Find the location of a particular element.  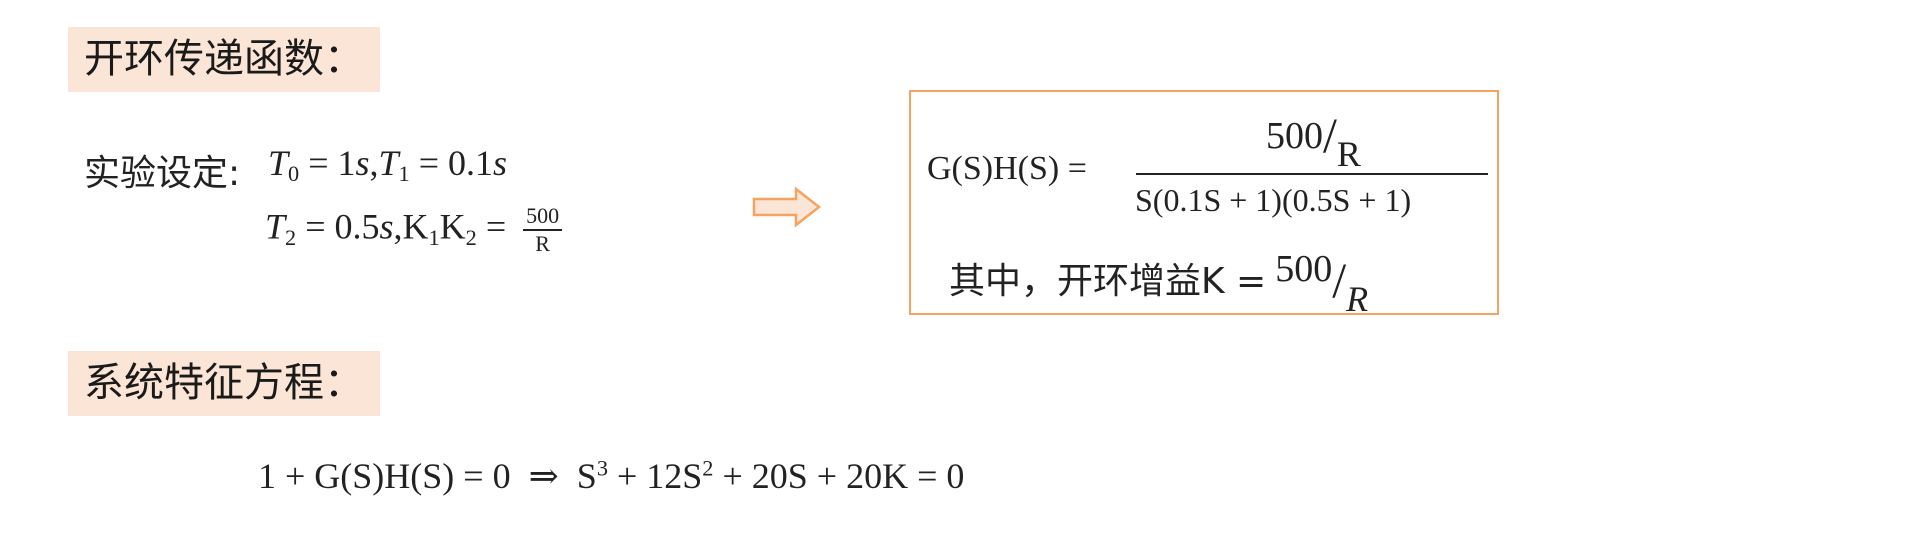

t2-equals: = 0.5 is located at coordinates (338, 226).